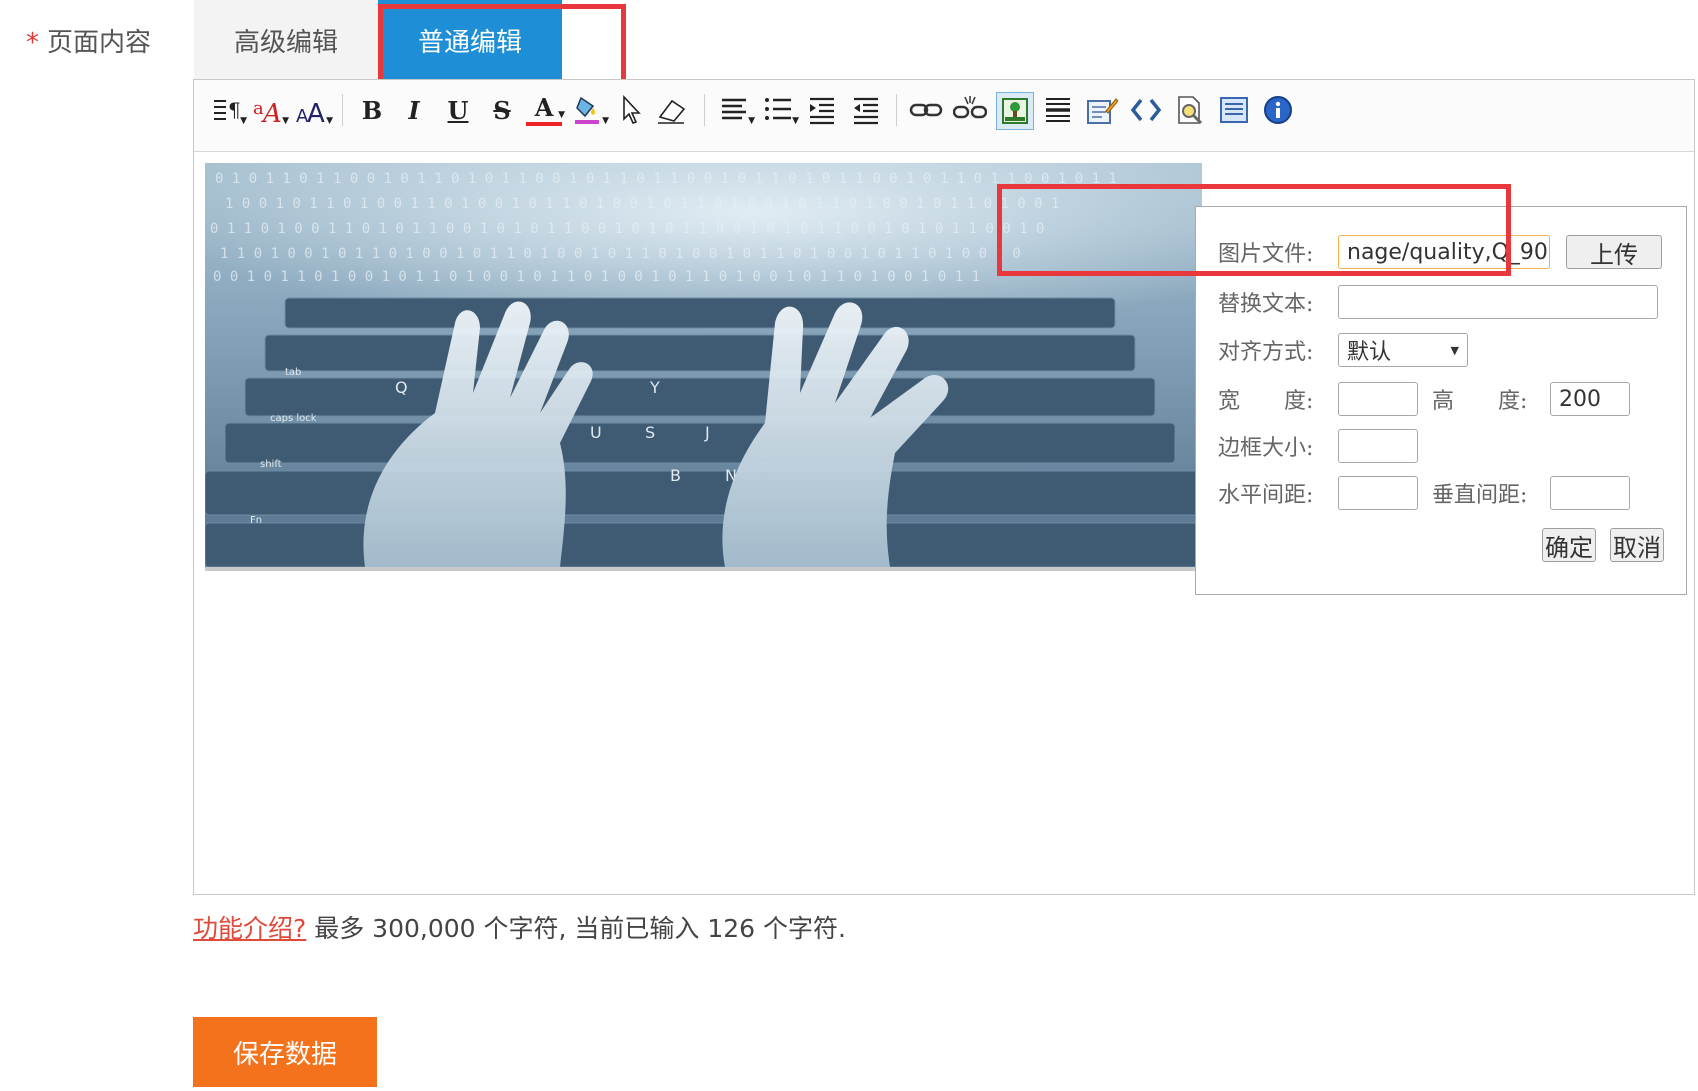  I want to click on help-link: 功能介绍?, so click(249, 928).